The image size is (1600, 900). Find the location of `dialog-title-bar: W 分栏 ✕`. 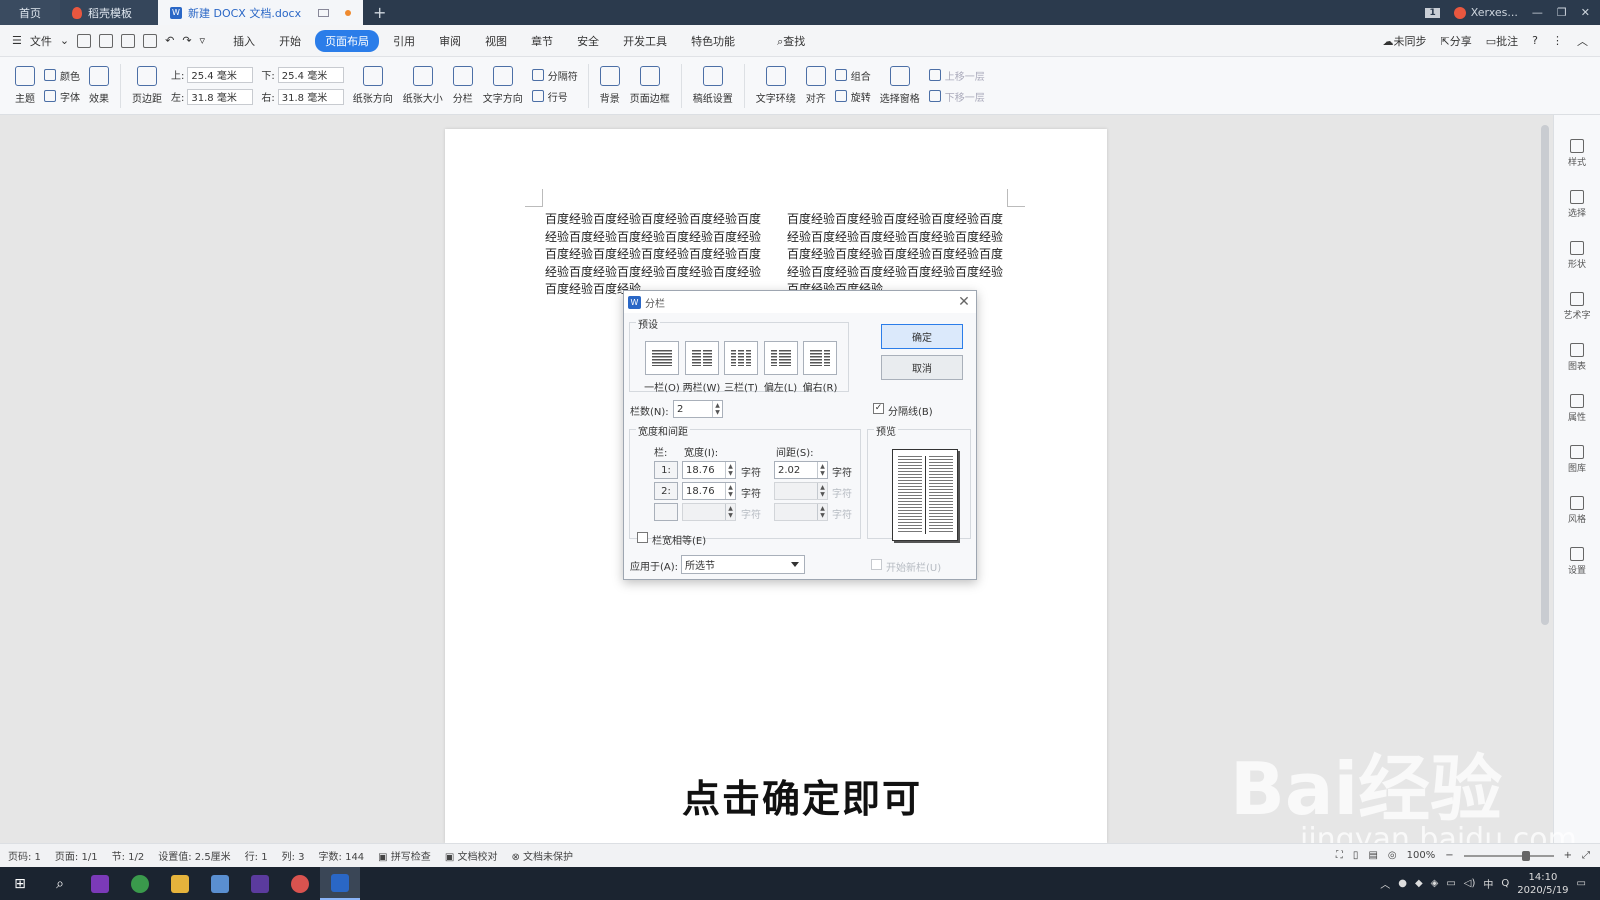

dialog-title-bar: W 分栏 ✕ is located at coordinates (800, 302).